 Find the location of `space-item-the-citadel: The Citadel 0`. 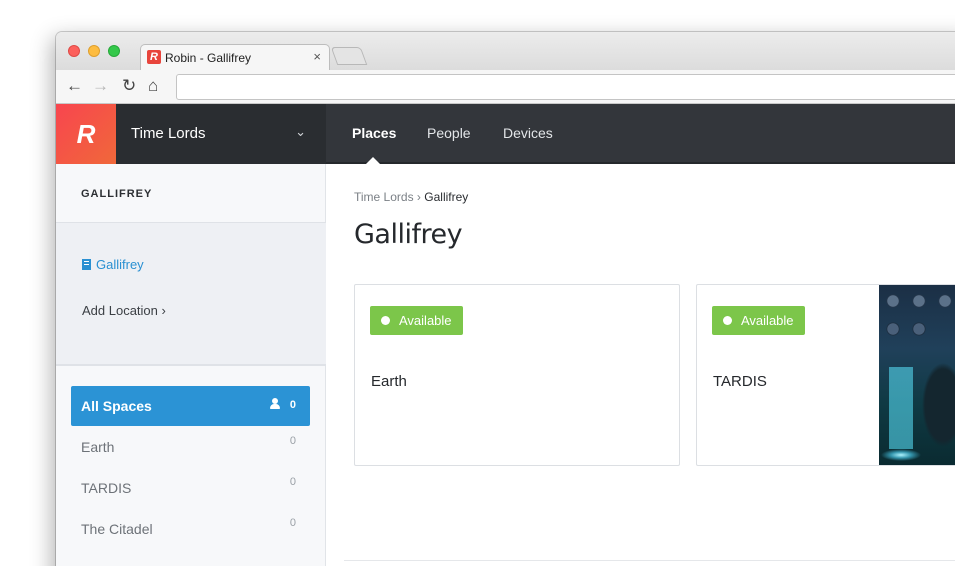

space-item-the-citadel: The Citadel 0 is located at coordinates (190, 529).